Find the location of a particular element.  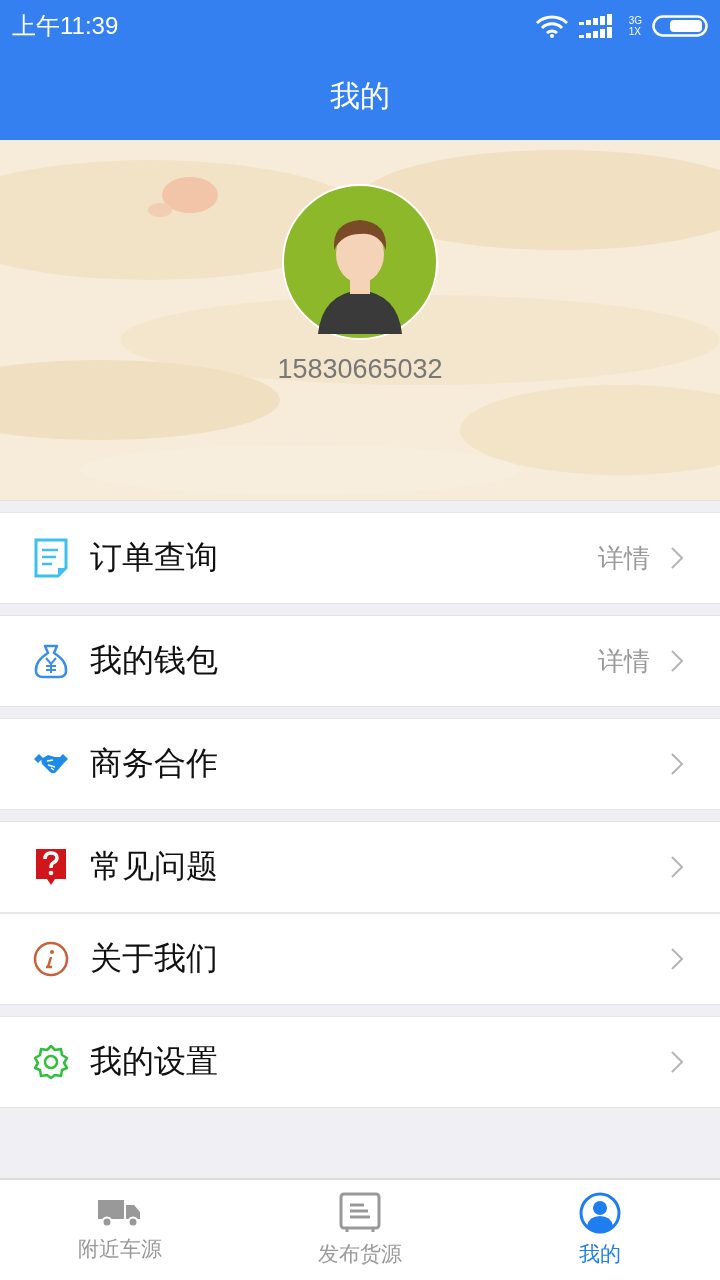

network-type: 1X is located at coordinates (635, 31).